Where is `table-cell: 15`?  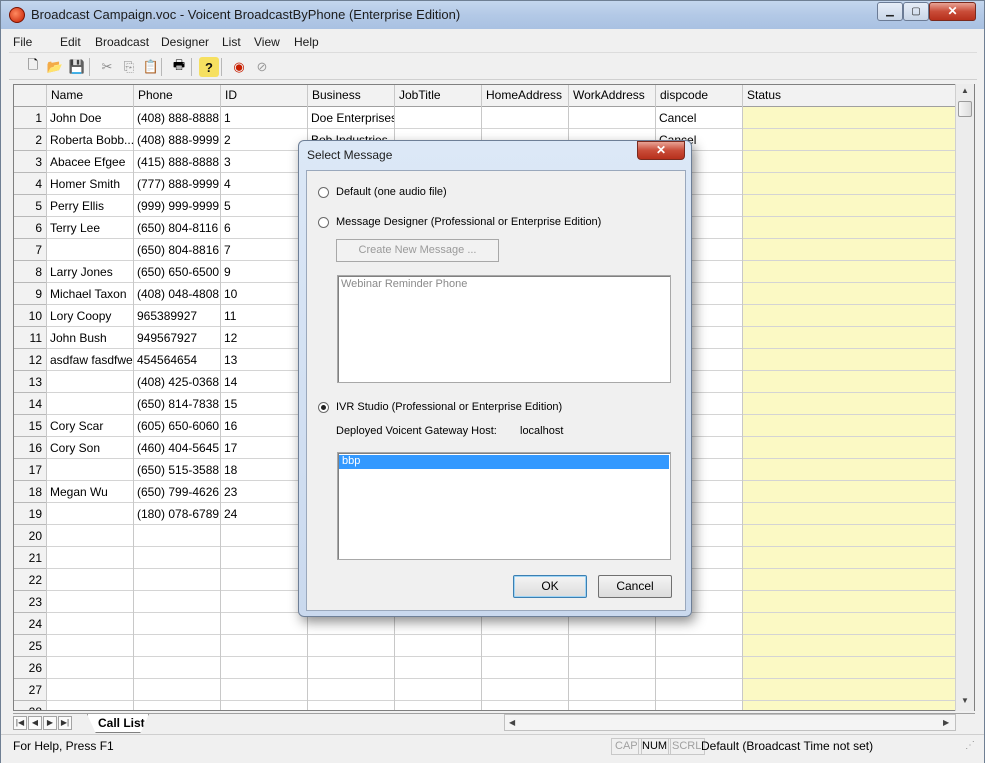 table-cell: 15 is located at coordinates (264, 404).